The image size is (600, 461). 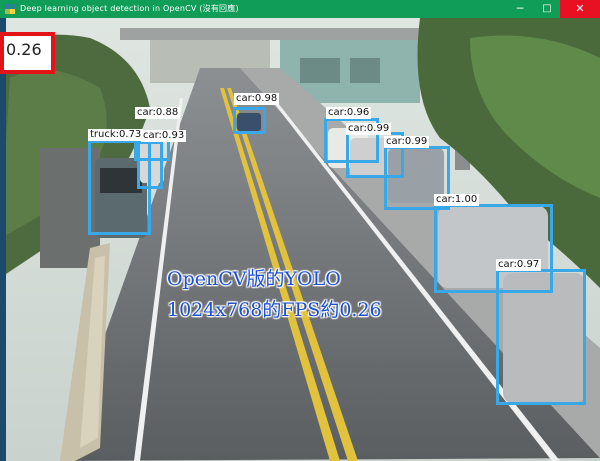 What do you see at coordinates (24, 49) in the screenshot?
I see `fps-value: 0.26` at bounding box center [24, 49].